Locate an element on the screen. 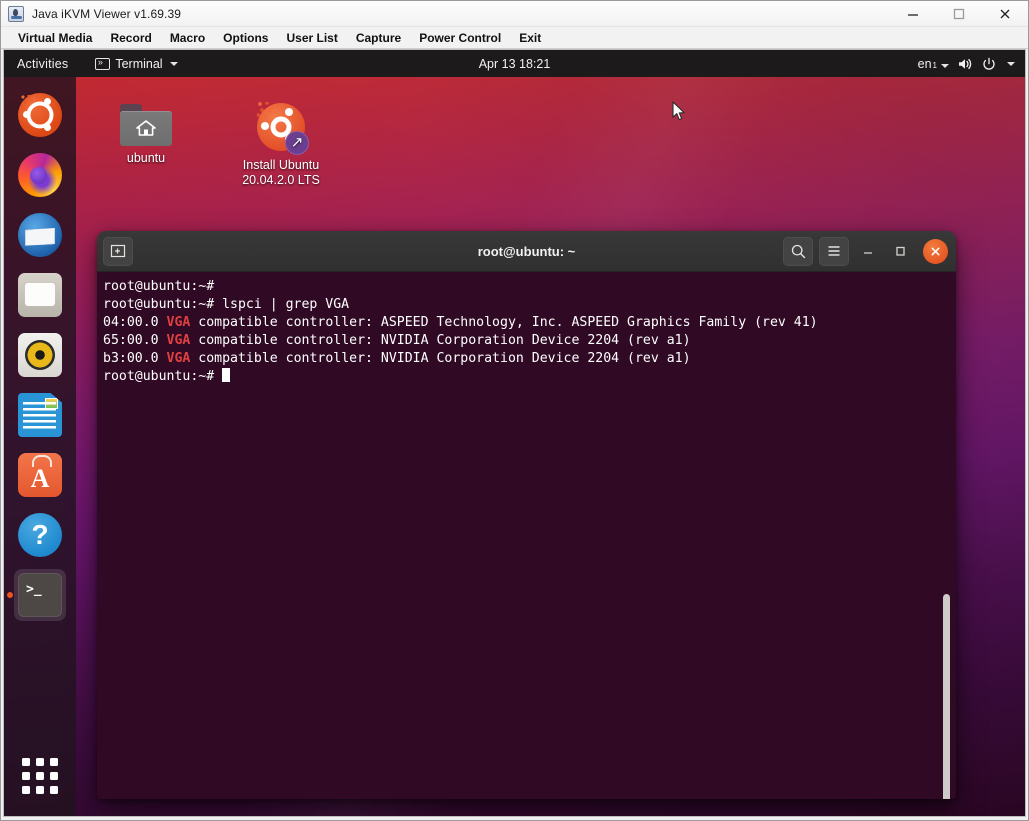 This screenshot has height=821, width=1029. ubuntu-logo-icon is located at coordinates (40, 115).